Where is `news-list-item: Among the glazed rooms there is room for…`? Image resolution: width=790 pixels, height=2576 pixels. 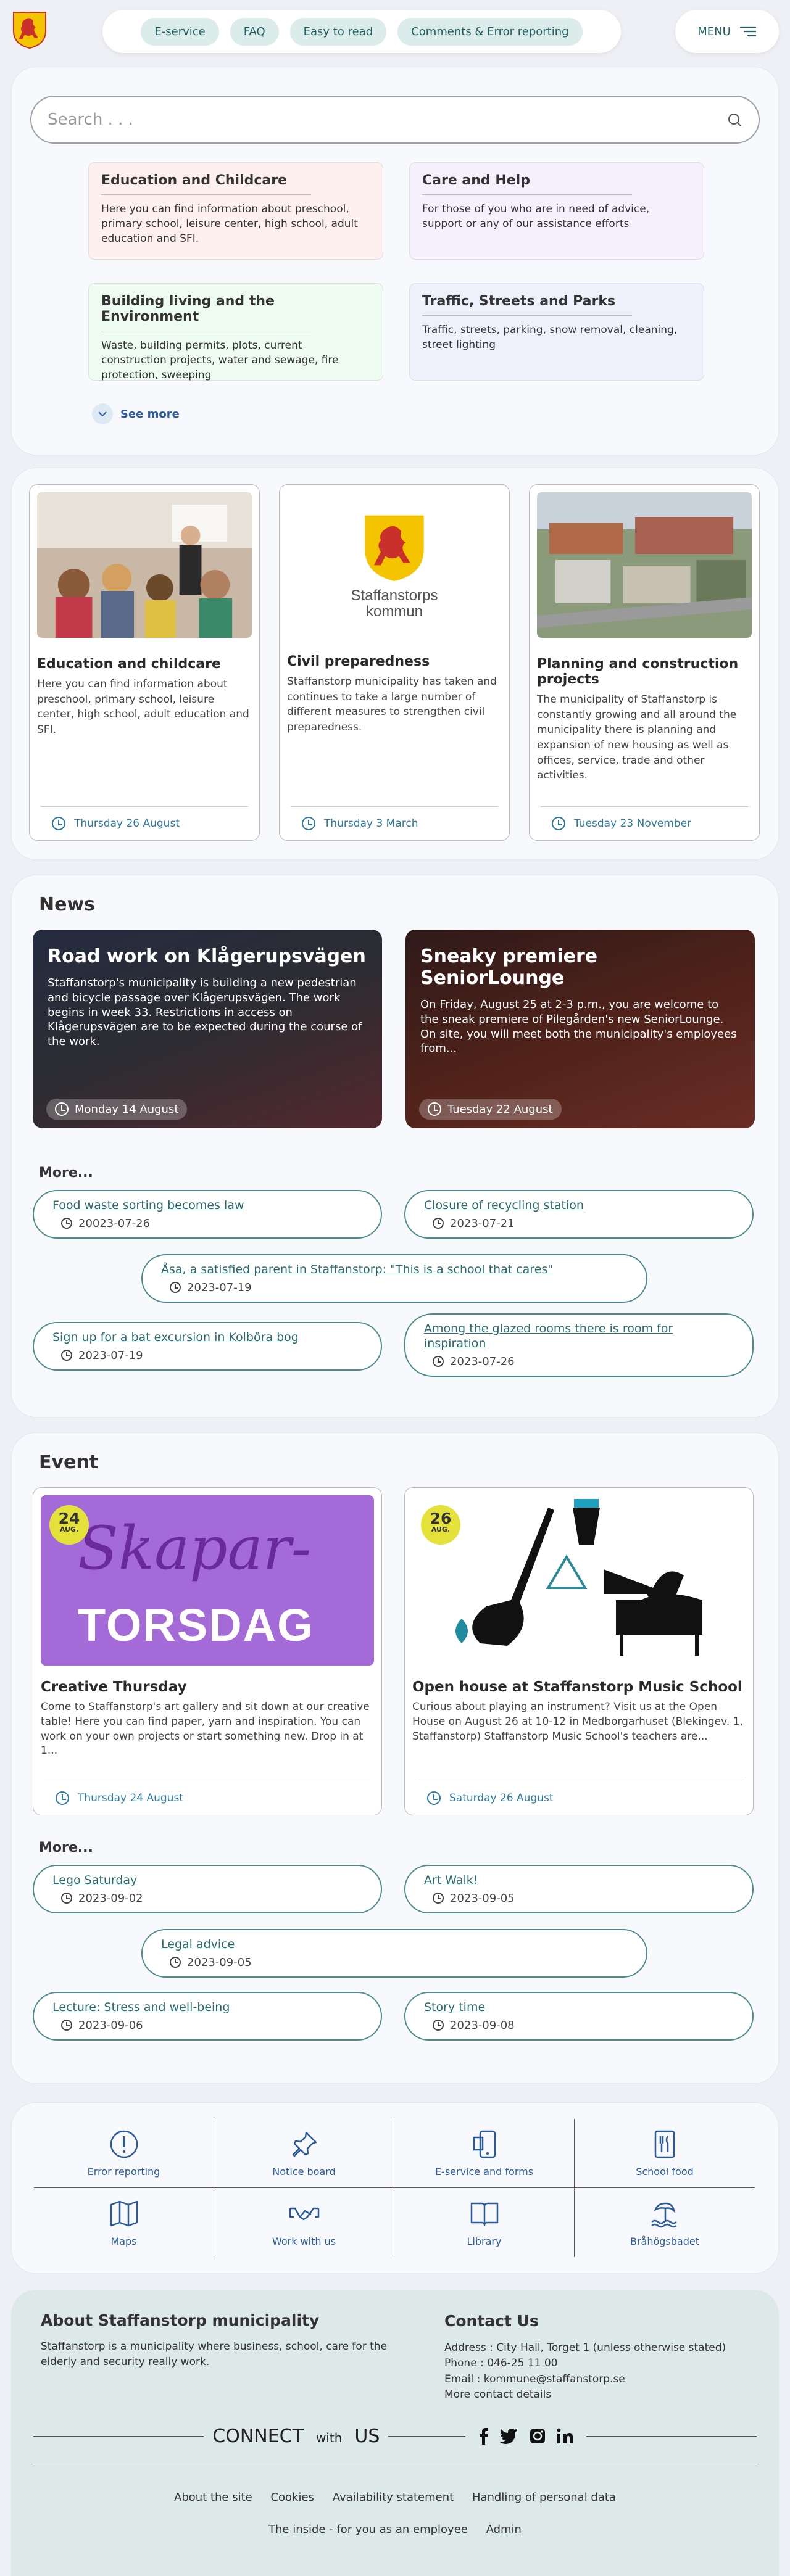
news-list-item: Among the glazed rooms there is room for… is located at coordinates (579, 1345).